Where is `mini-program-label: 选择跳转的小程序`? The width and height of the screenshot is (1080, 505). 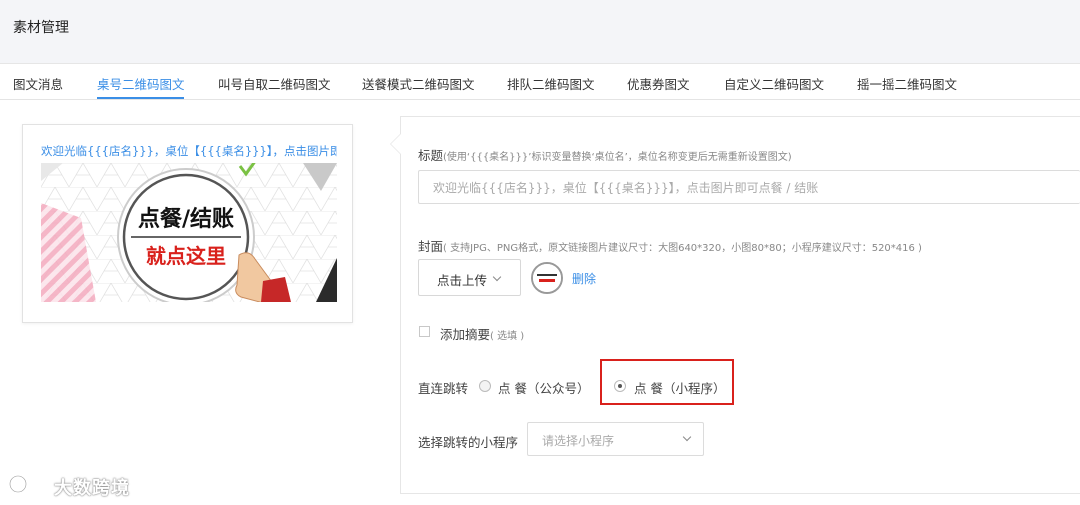 mini-program-label: 选择跳转的小程序 is located at coordinates (468, 442).